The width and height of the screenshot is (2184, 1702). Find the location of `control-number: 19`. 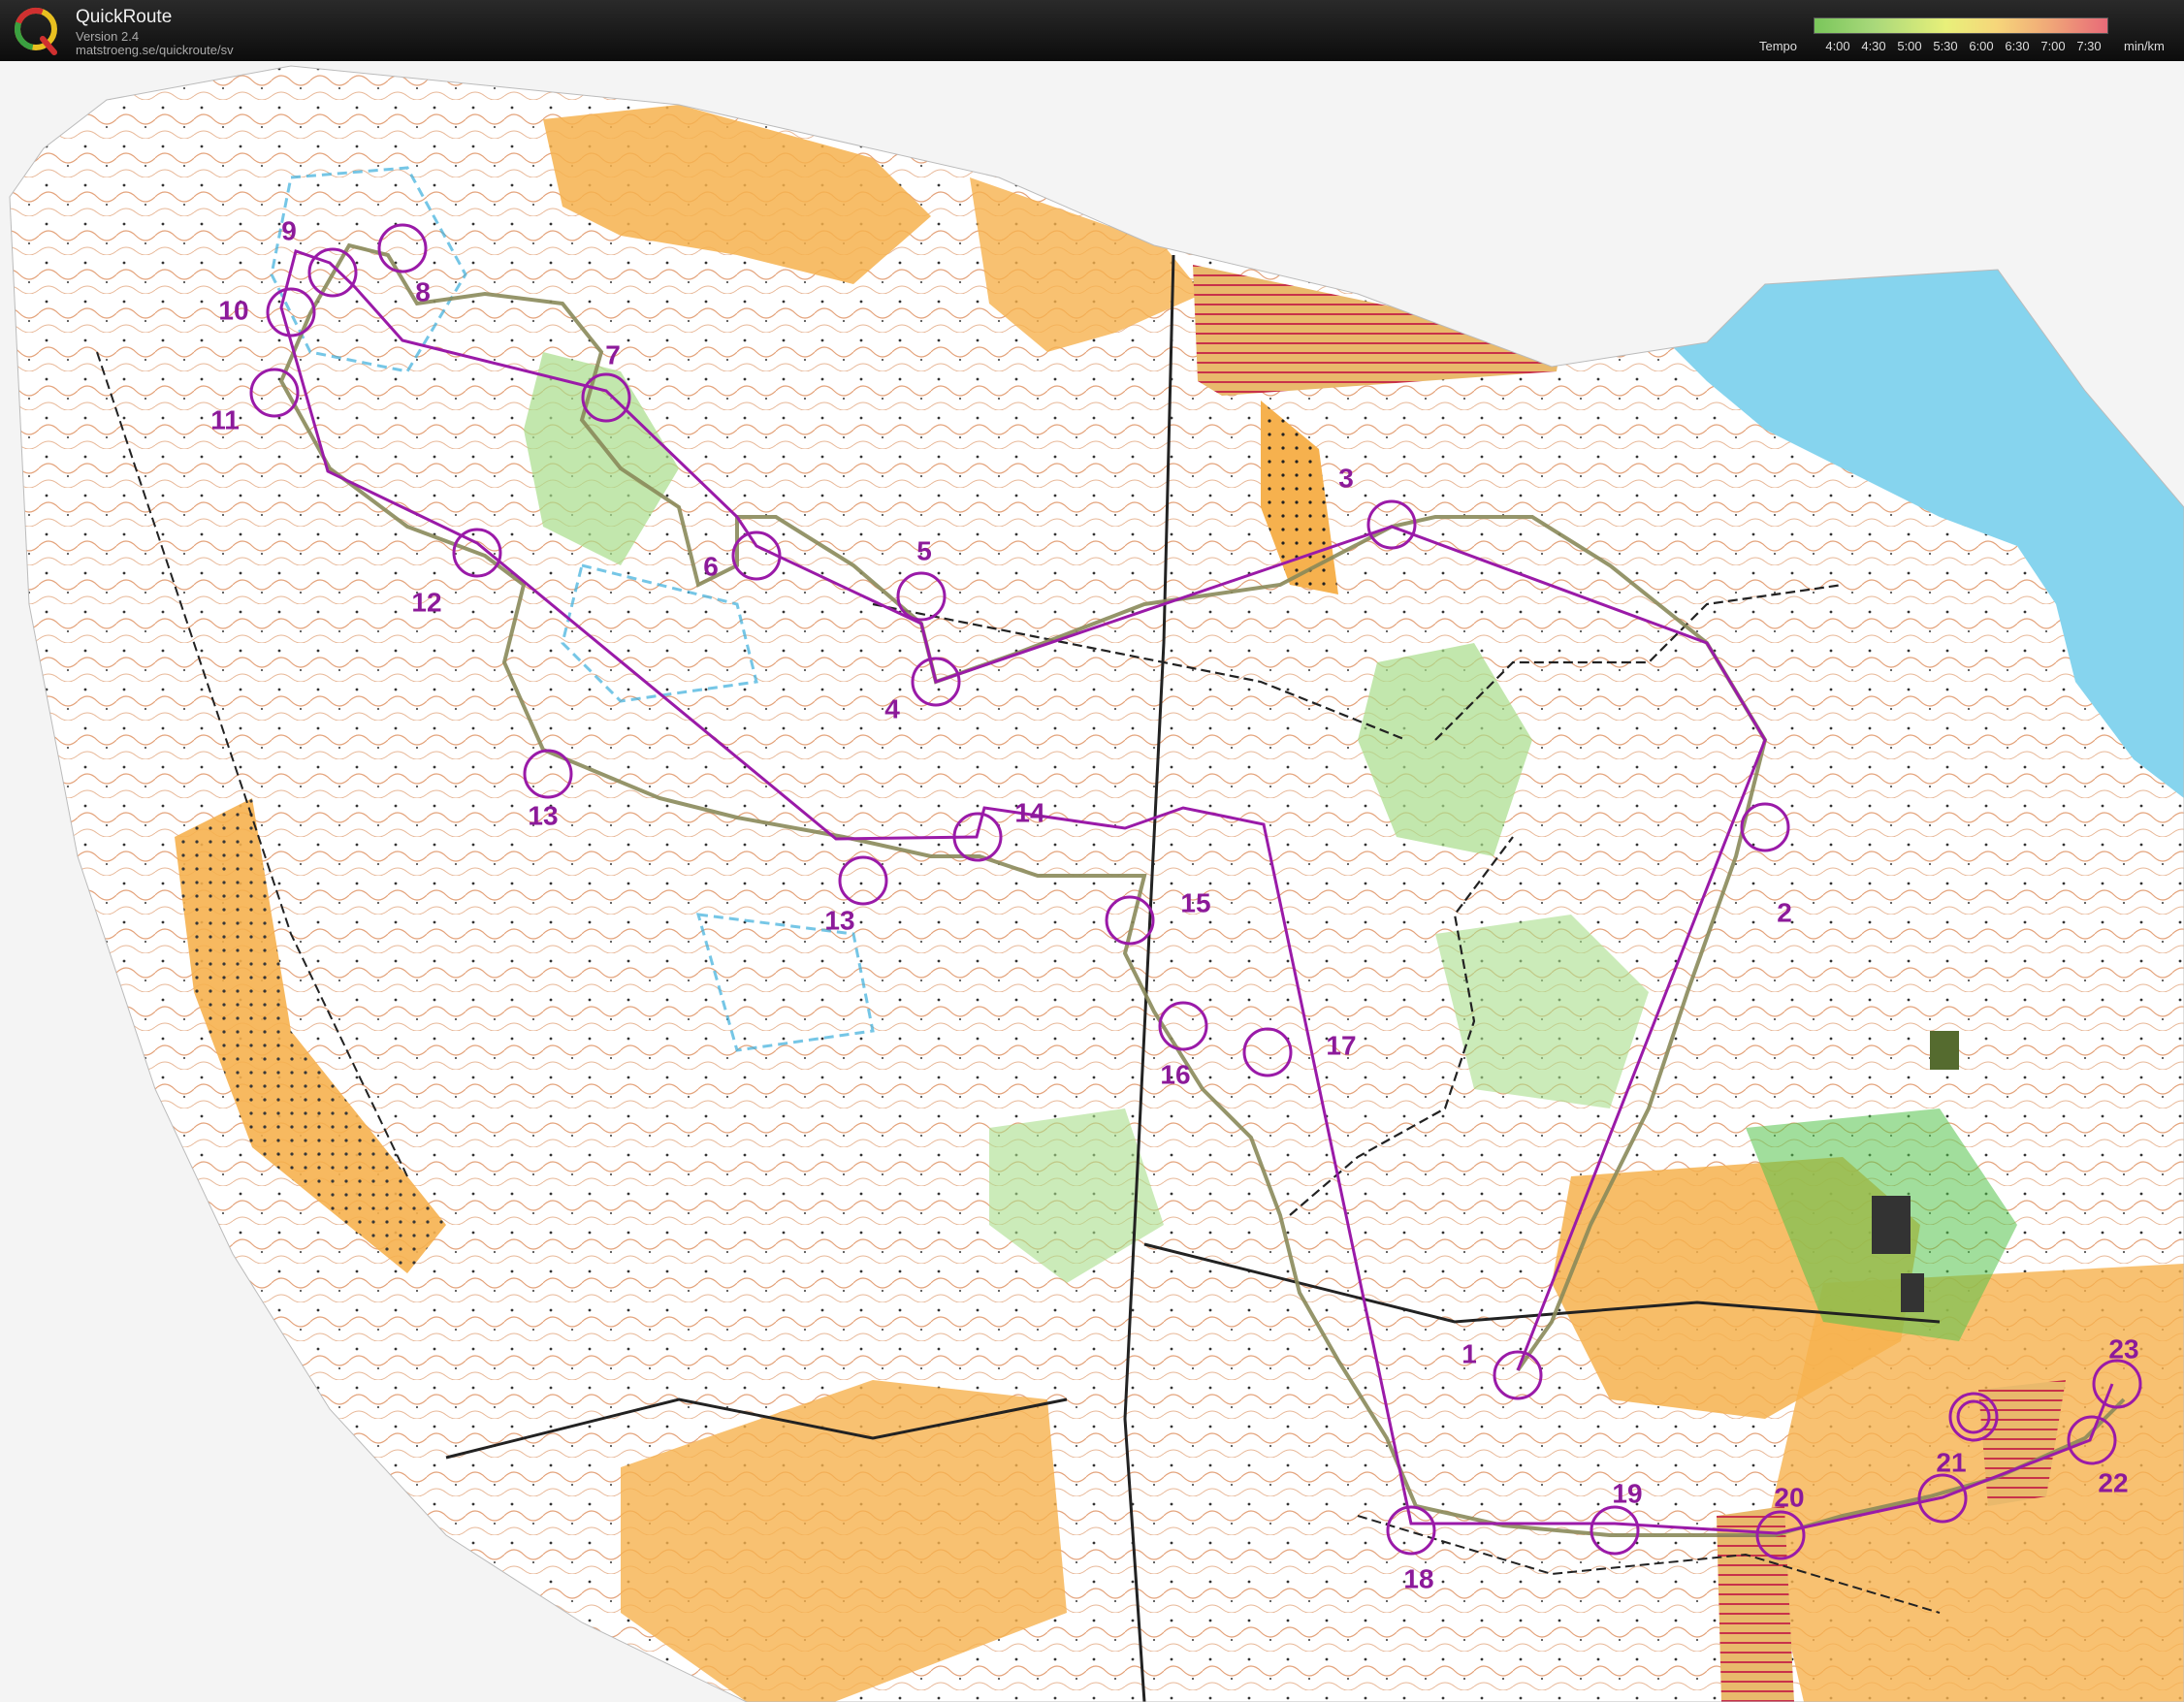

control-number: 19 is located at coordinates (1627, 1493).